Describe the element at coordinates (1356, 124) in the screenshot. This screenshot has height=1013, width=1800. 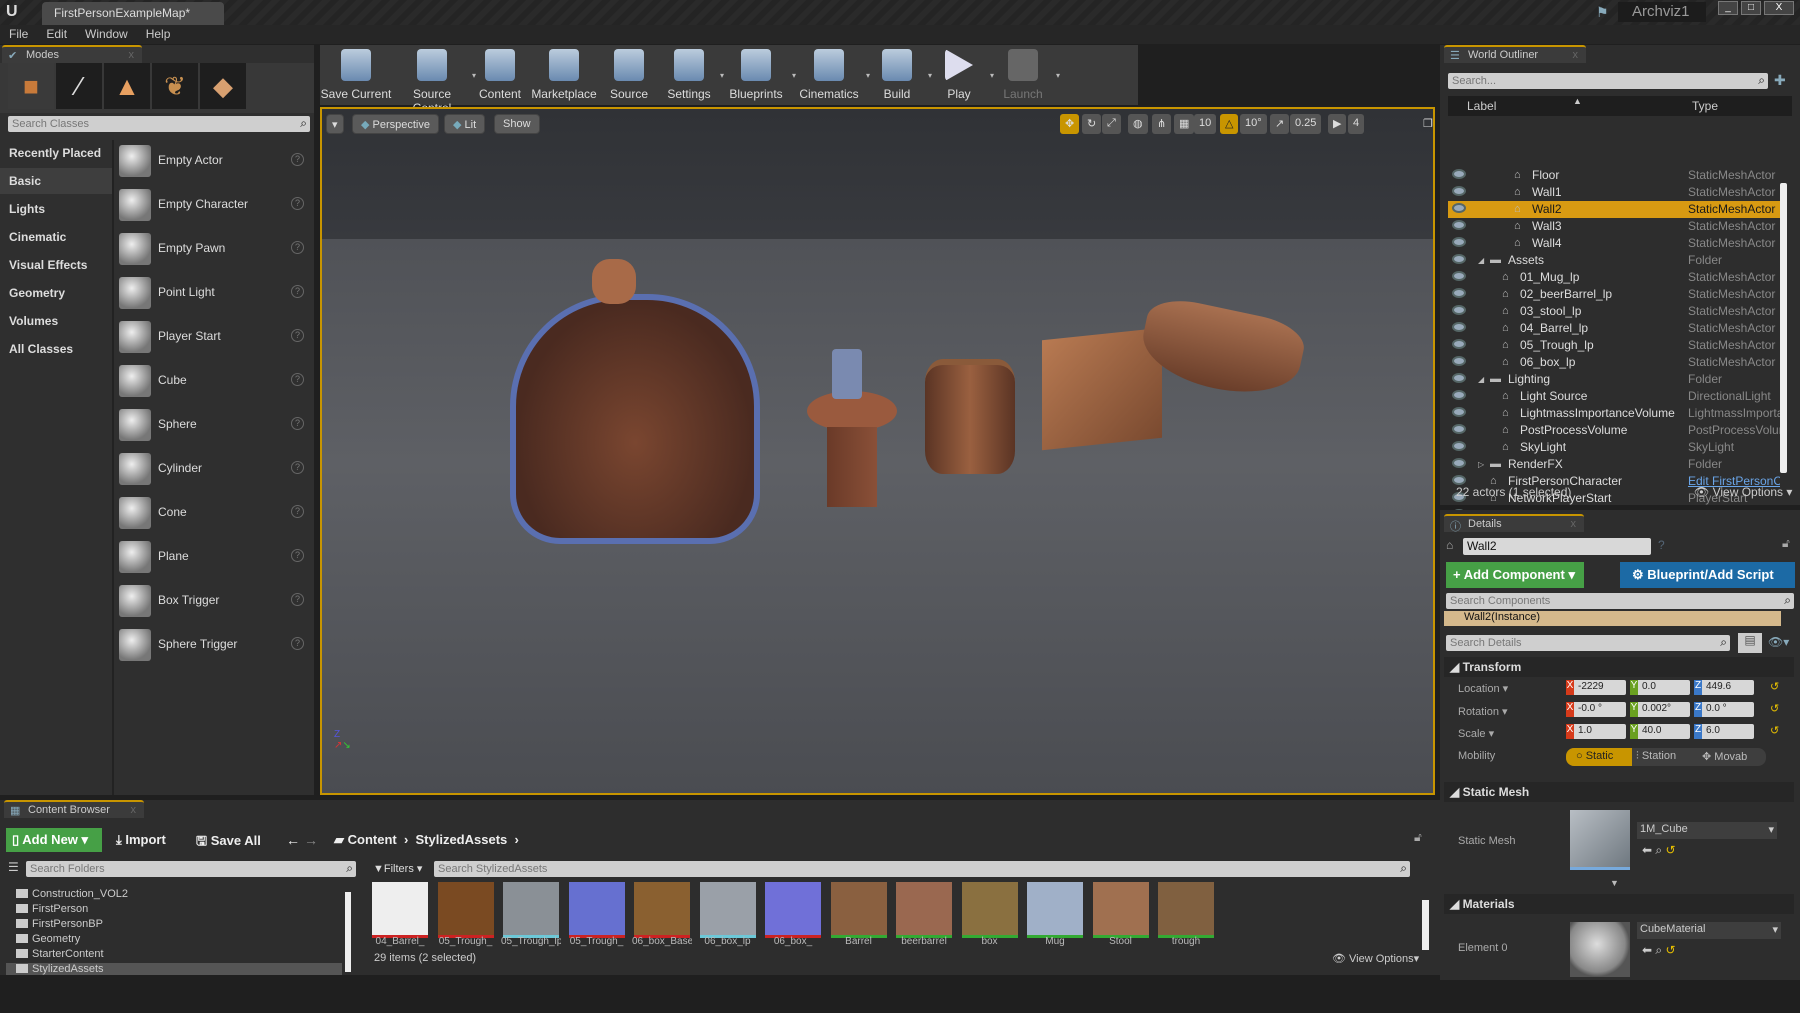
I see `camera-speed-value: 4` at that location.